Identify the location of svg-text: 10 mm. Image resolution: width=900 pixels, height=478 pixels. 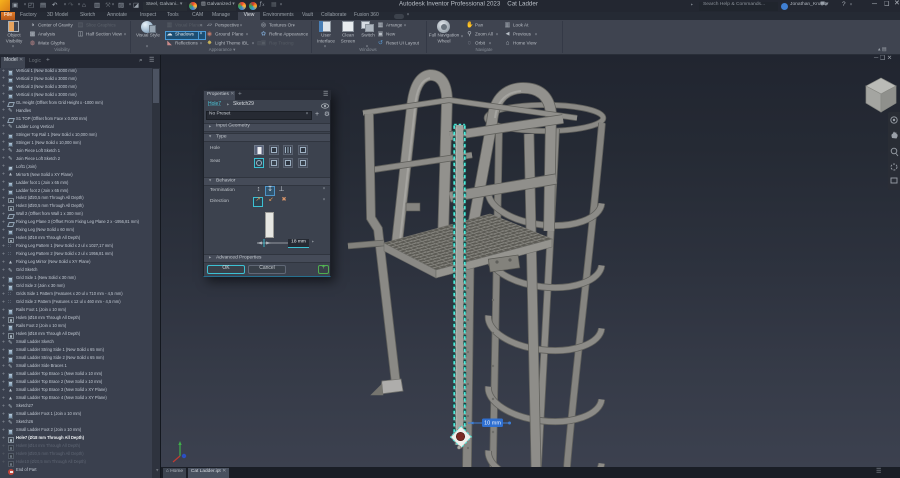
(492, 424).